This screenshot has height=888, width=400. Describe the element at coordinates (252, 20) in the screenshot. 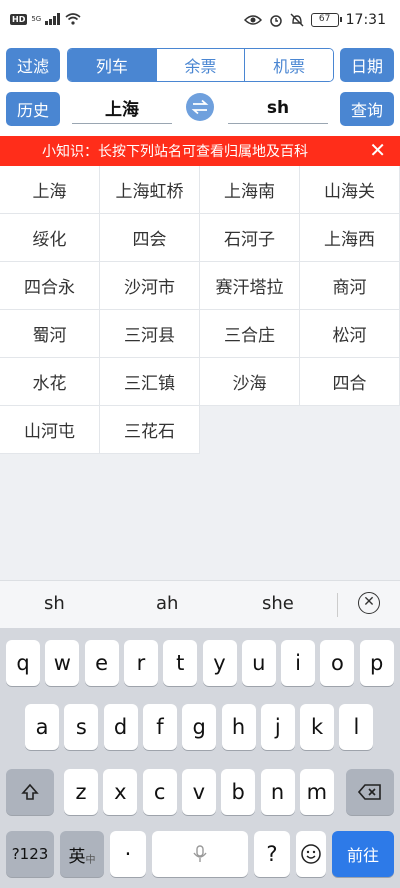

I see `eye-icon` at that location.